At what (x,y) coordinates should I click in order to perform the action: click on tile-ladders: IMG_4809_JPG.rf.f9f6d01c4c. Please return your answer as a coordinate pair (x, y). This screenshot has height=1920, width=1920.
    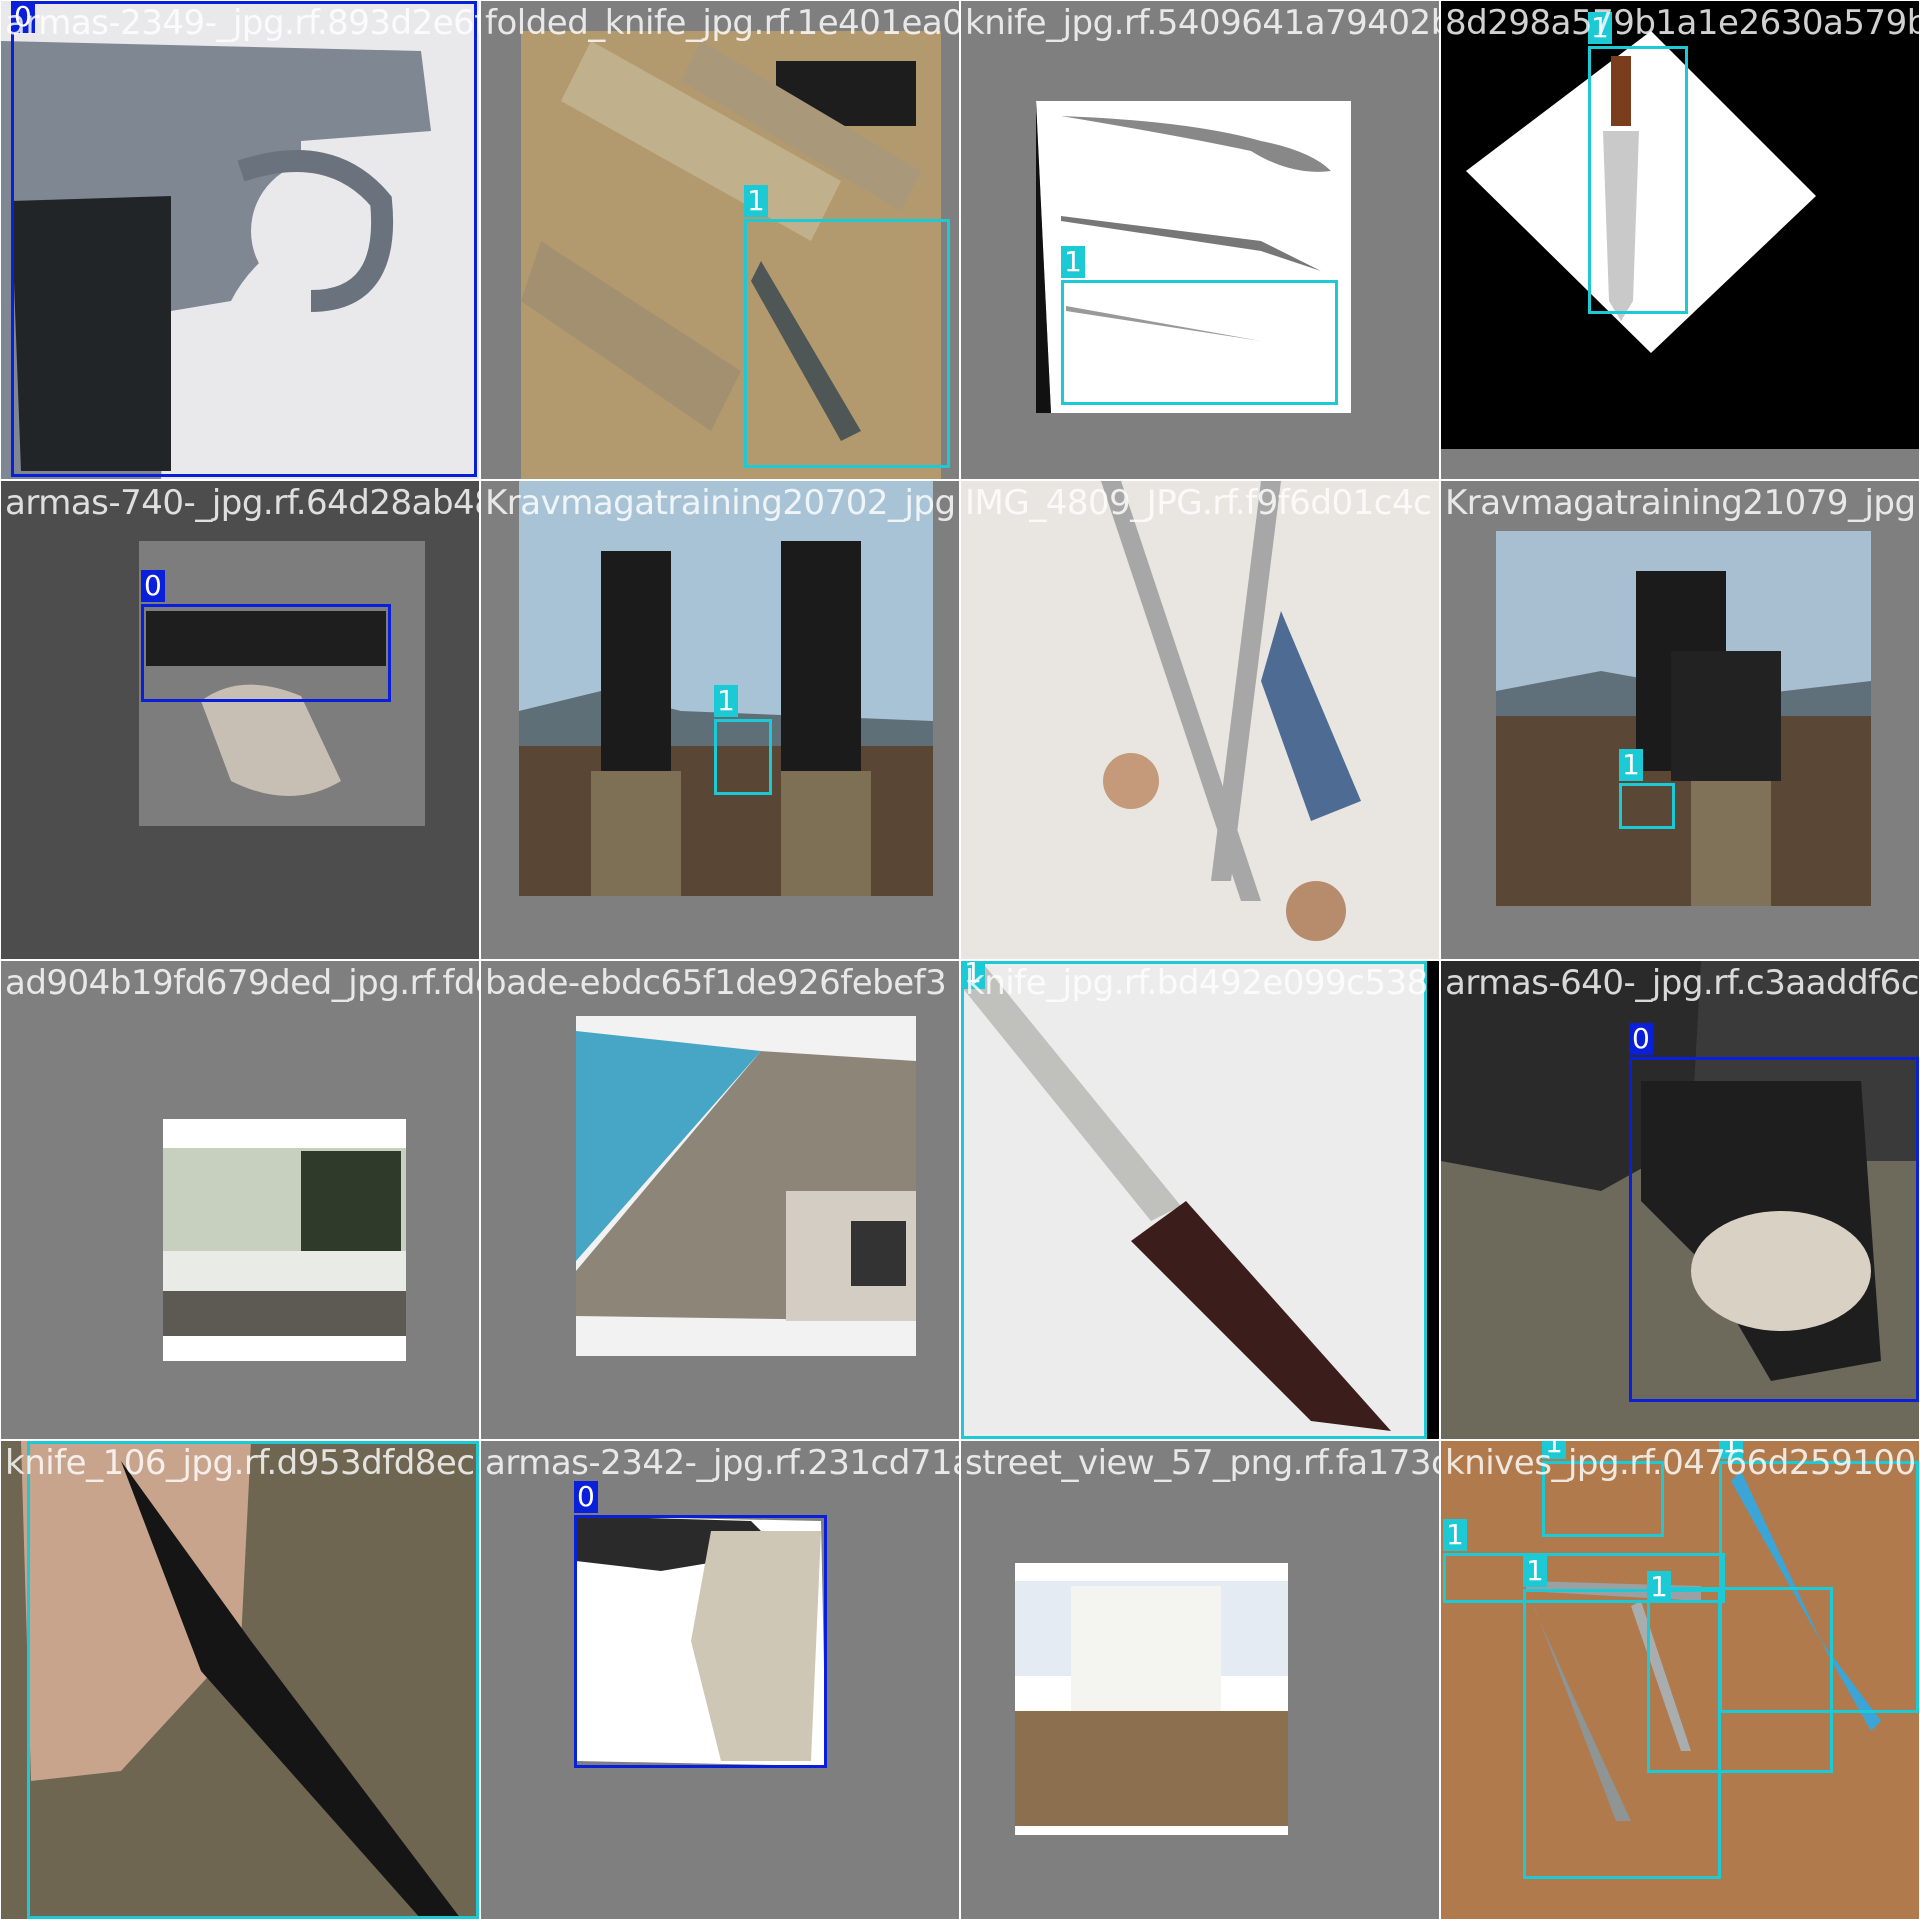
    Looking at the image, I should click on (1200, 720).